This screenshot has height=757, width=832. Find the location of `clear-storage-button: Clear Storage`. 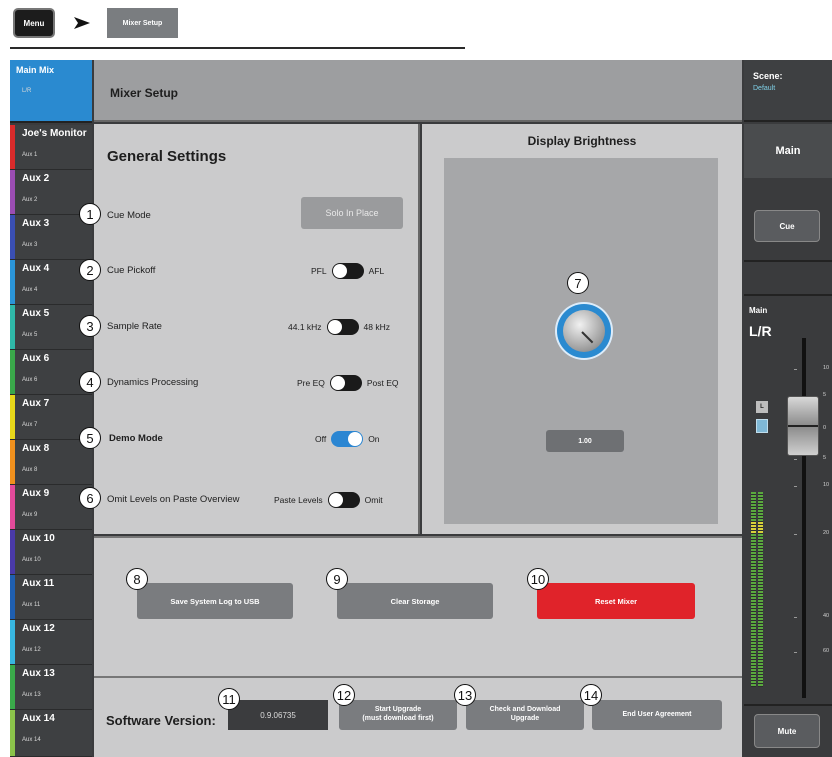

clear-storage-button: Clear Storage is located at coordinates (415, 601).